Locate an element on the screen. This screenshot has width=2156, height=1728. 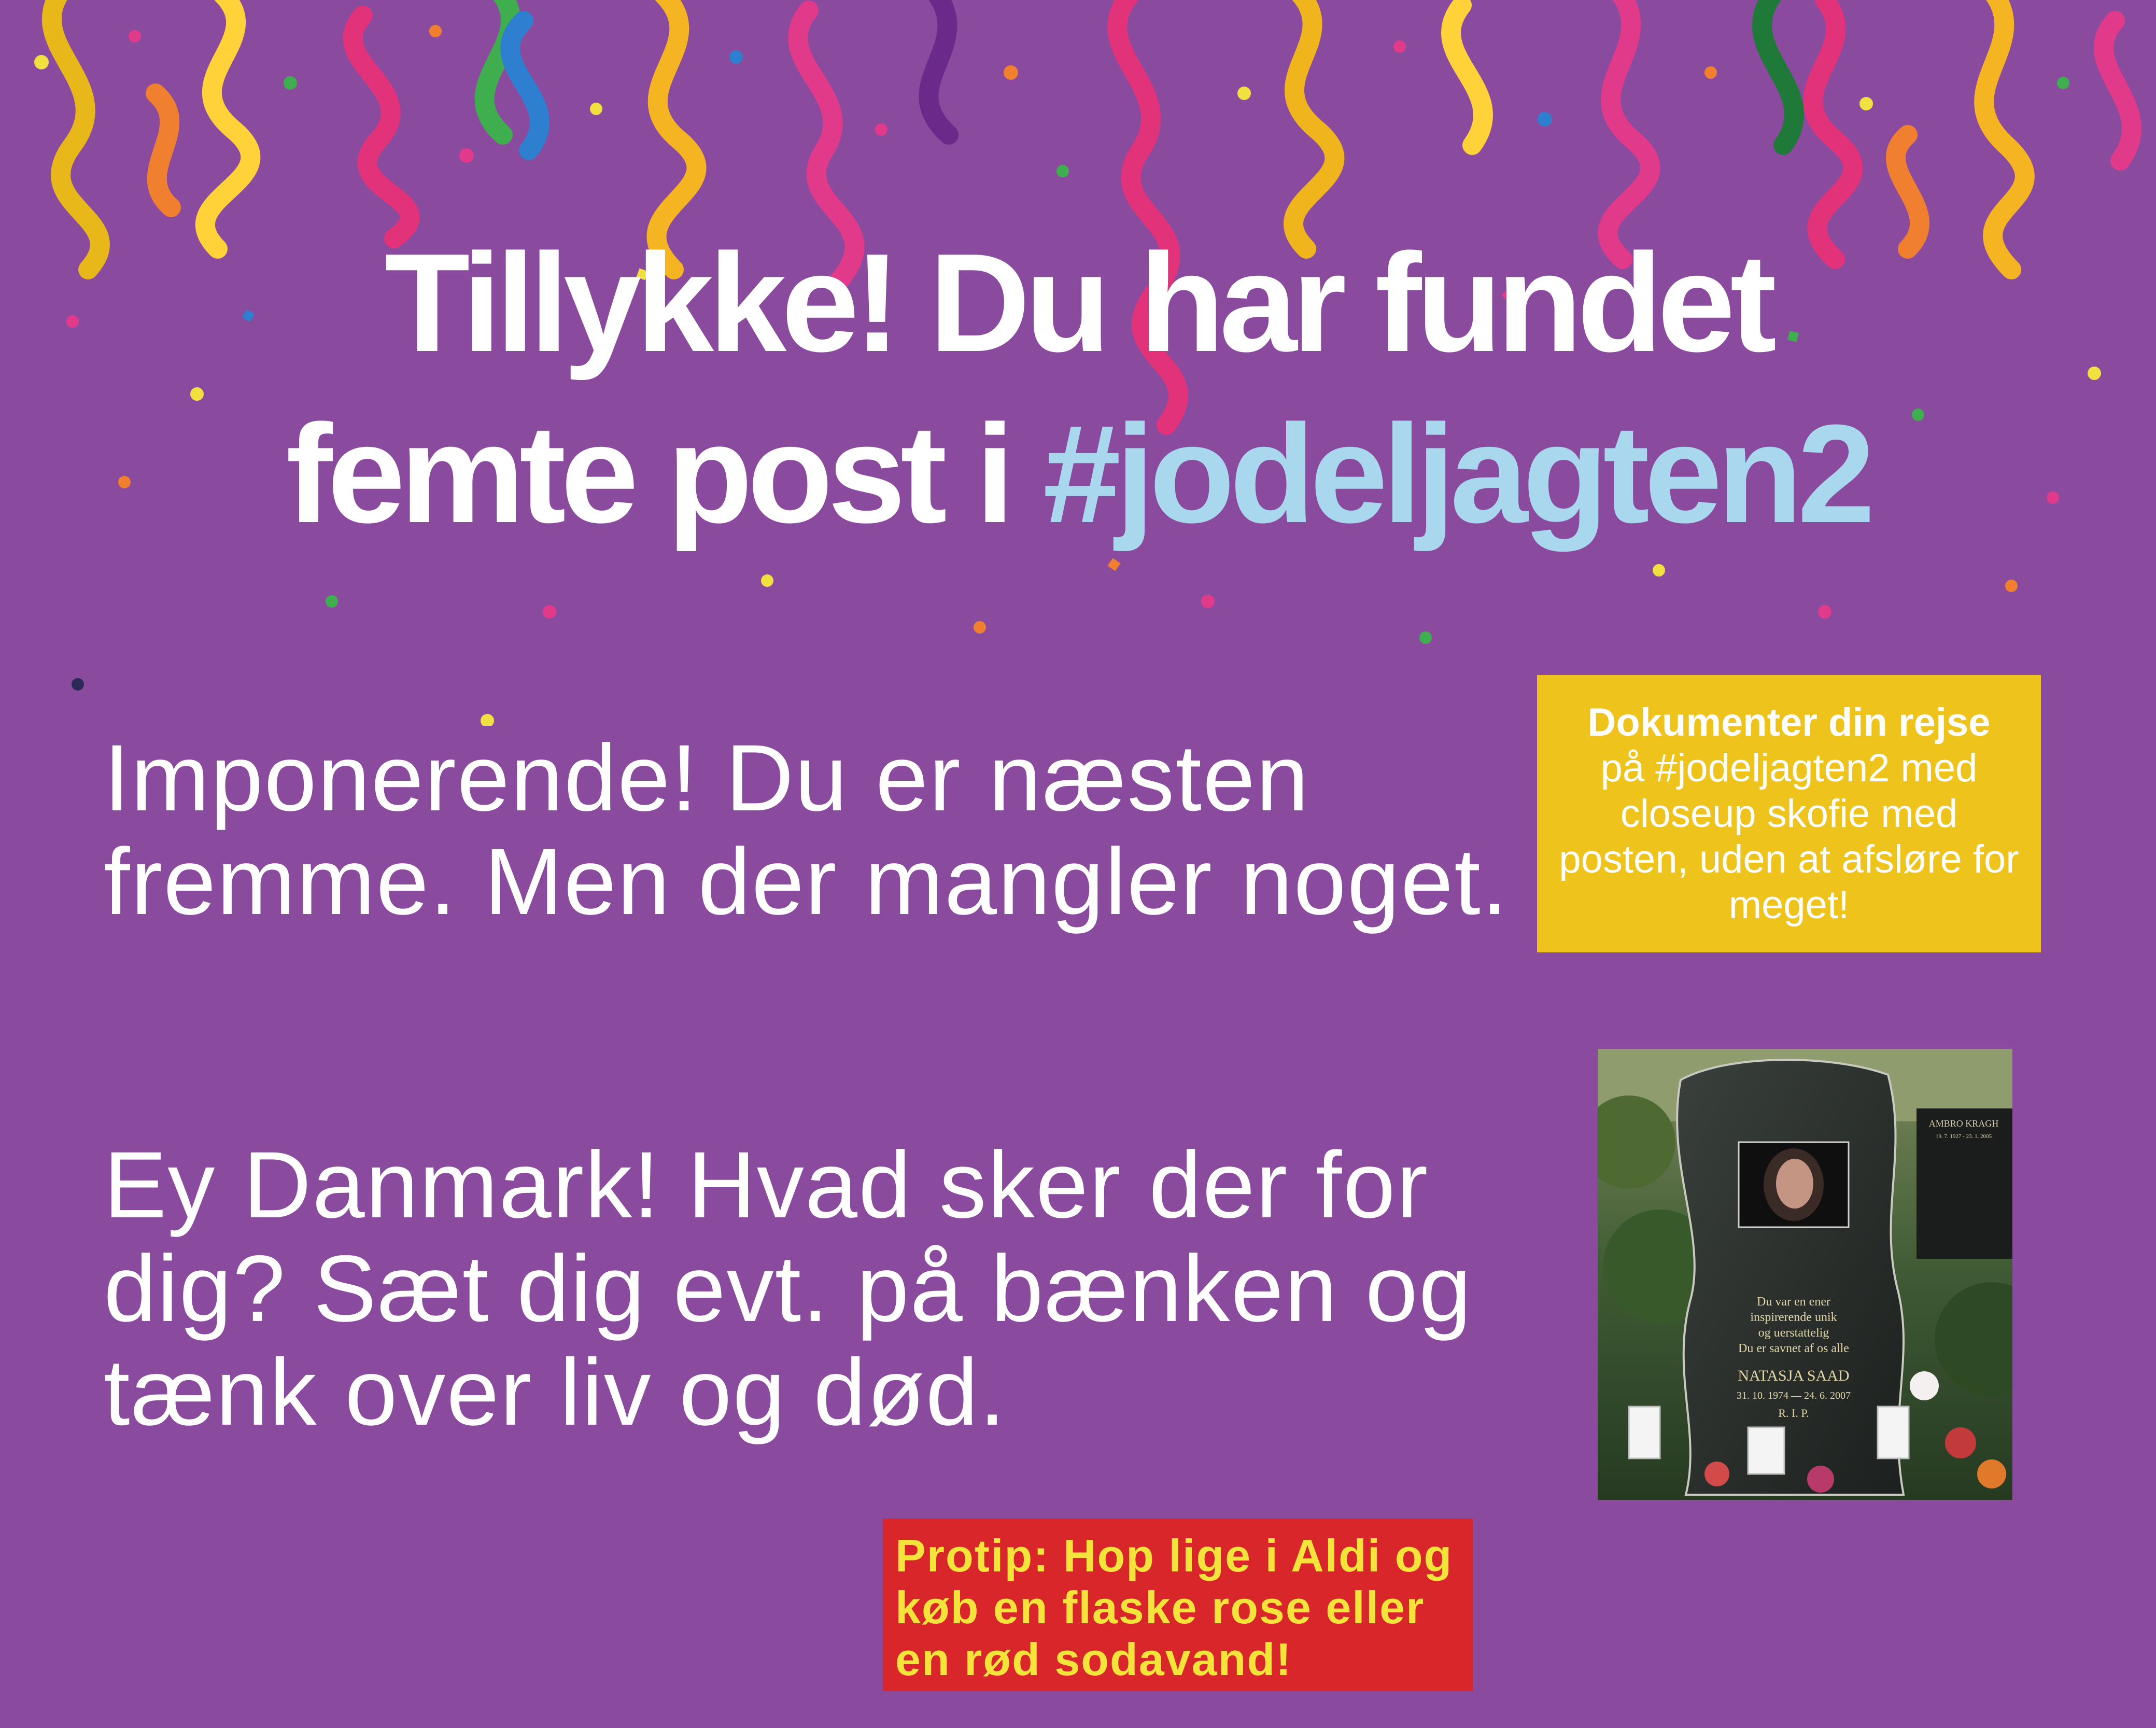
neighbour-plaque-dates: 19. 7. 1927 - 23. 1. 2005 is located at coordinates (1964, 1136).